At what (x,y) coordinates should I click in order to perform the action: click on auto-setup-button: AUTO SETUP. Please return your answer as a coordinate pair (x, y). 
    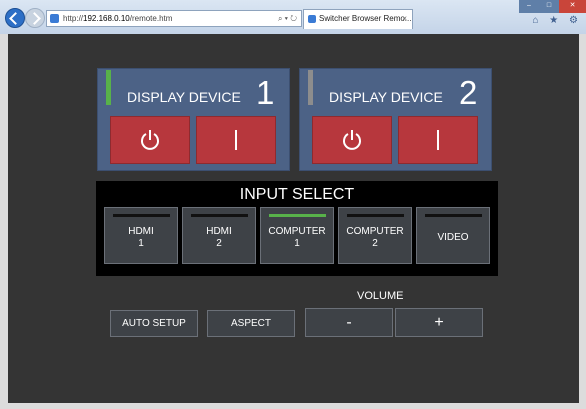
    Looking at the image, I should click on (154, 323).